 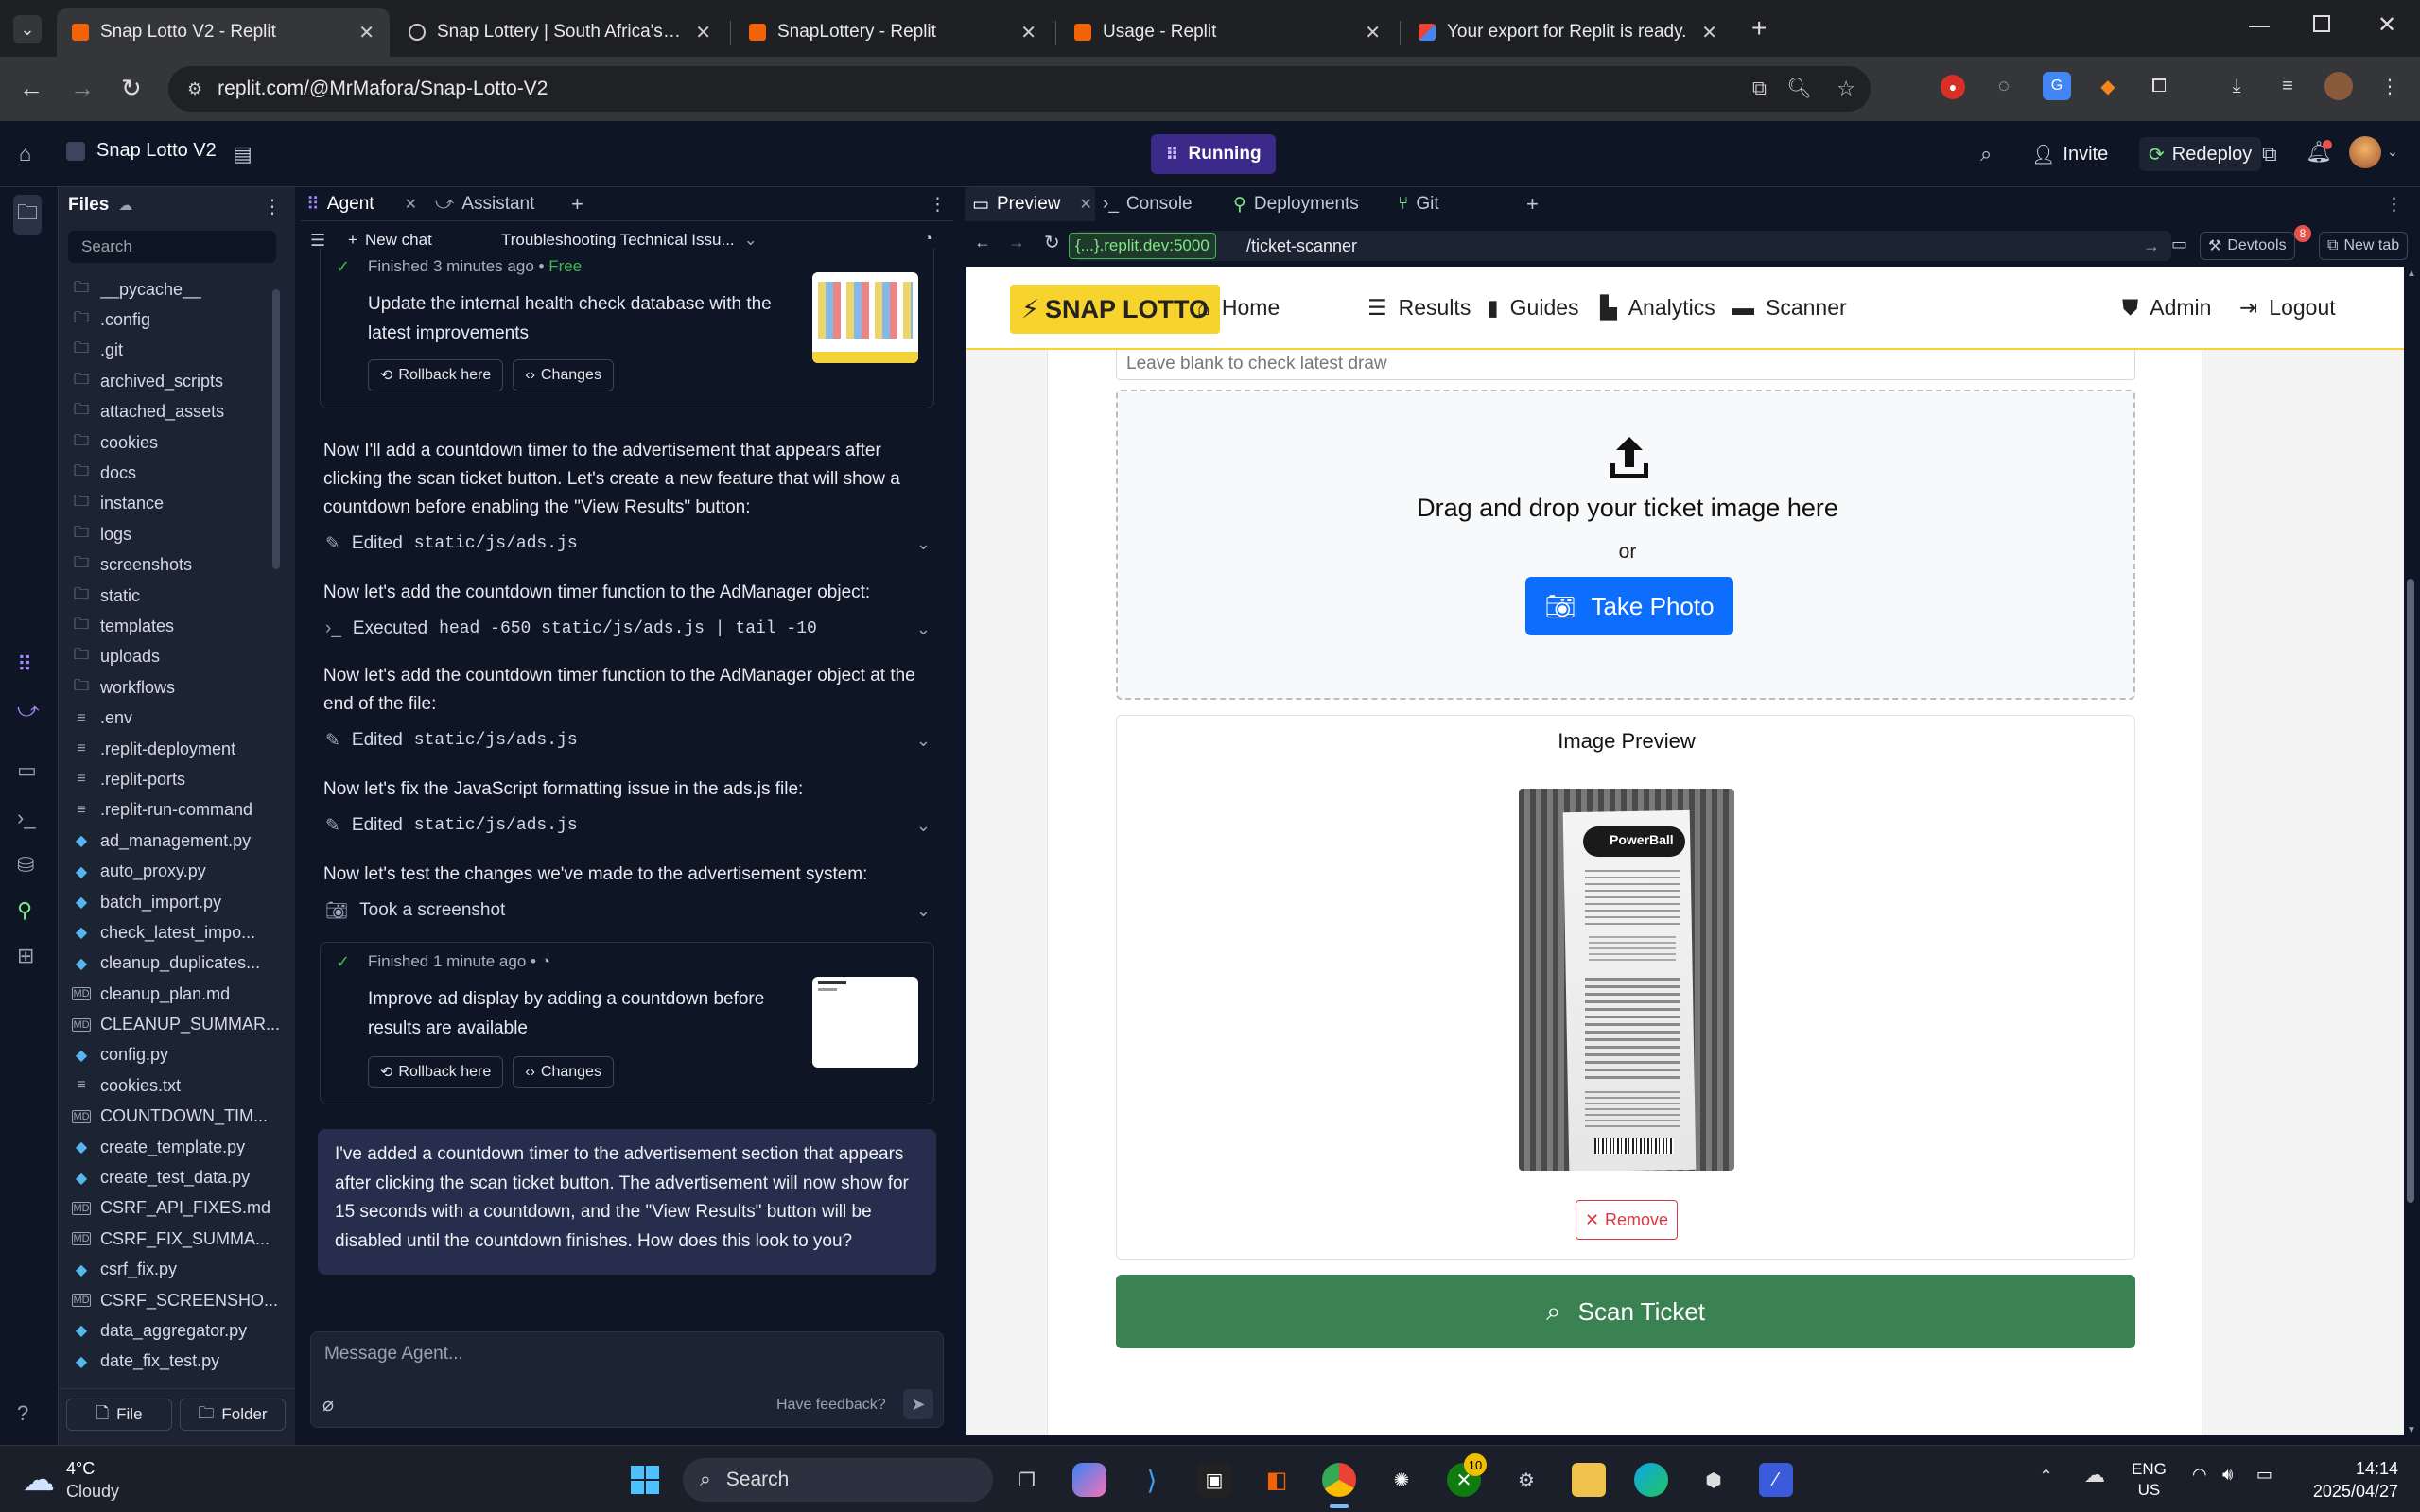 What do you see at coordinates (1790, 308) in the screenshot?
I see `nav-scanner: ▬ Scanner` at bounding box center [1790, 308].